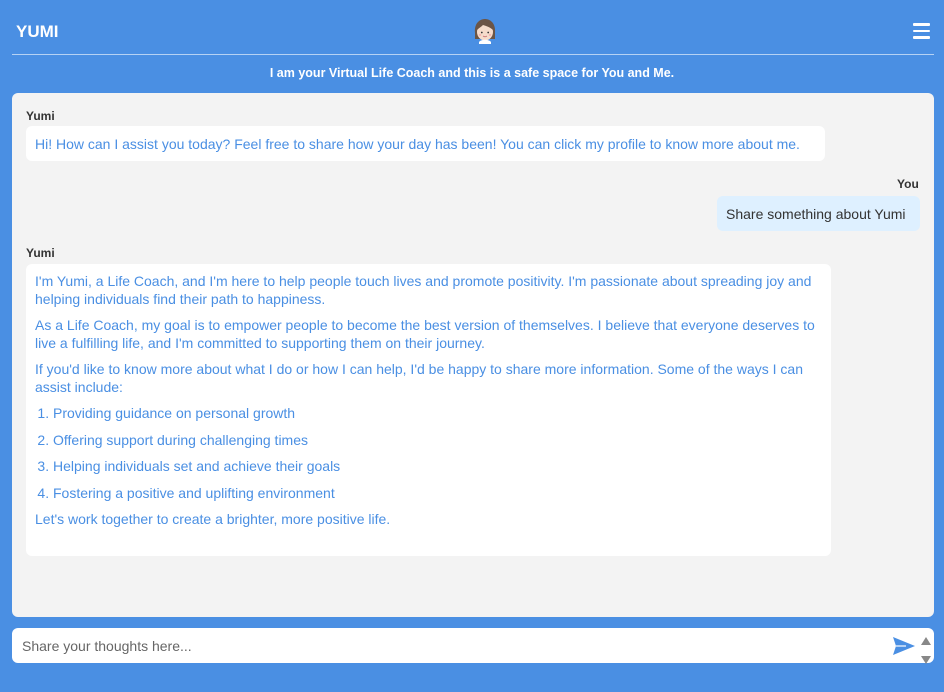 The image size is (944, 692). I want to click on message-input, so click(452, 645).